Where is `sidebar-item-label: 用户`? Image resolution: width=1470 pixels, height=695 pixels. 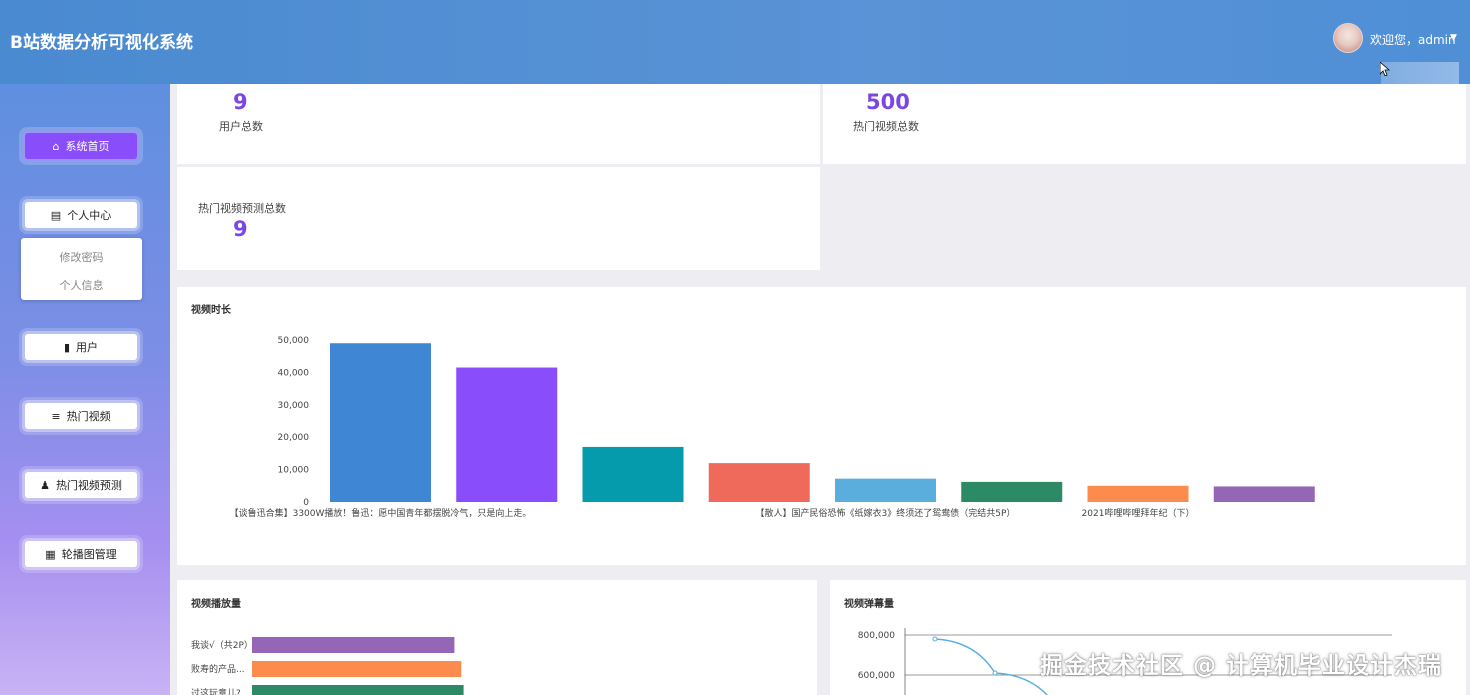 sidebar-item-label: 用户 is located at coordinates (87, 347).